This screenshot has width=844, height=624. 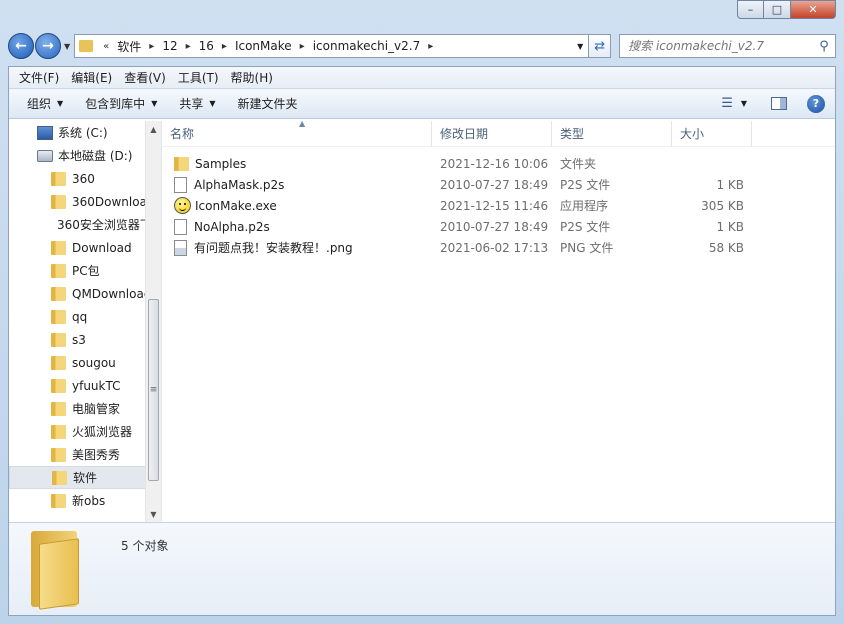 I want to click on menu-item: 帮助(H), so click(x=252, y=77).